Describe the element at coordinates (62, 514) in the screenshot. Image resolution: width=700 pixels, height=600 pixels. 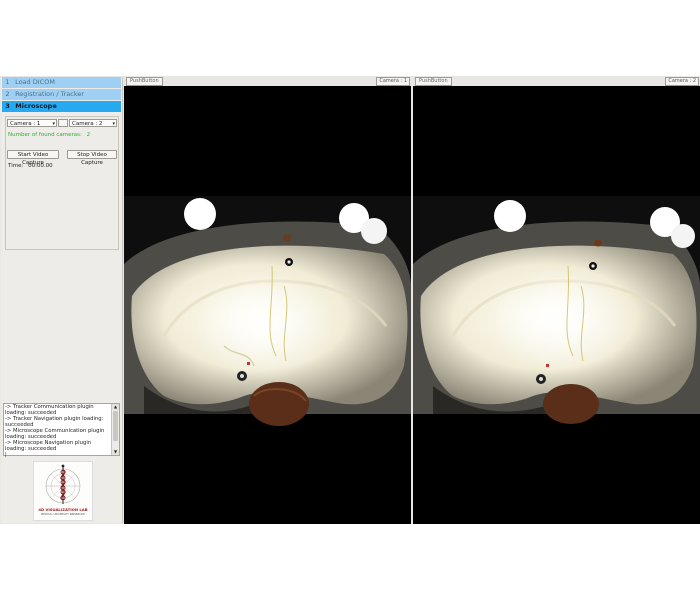
I see `logo-subtitle: MEDICAL UNIVERSITY INNSBRUCK` at that location.